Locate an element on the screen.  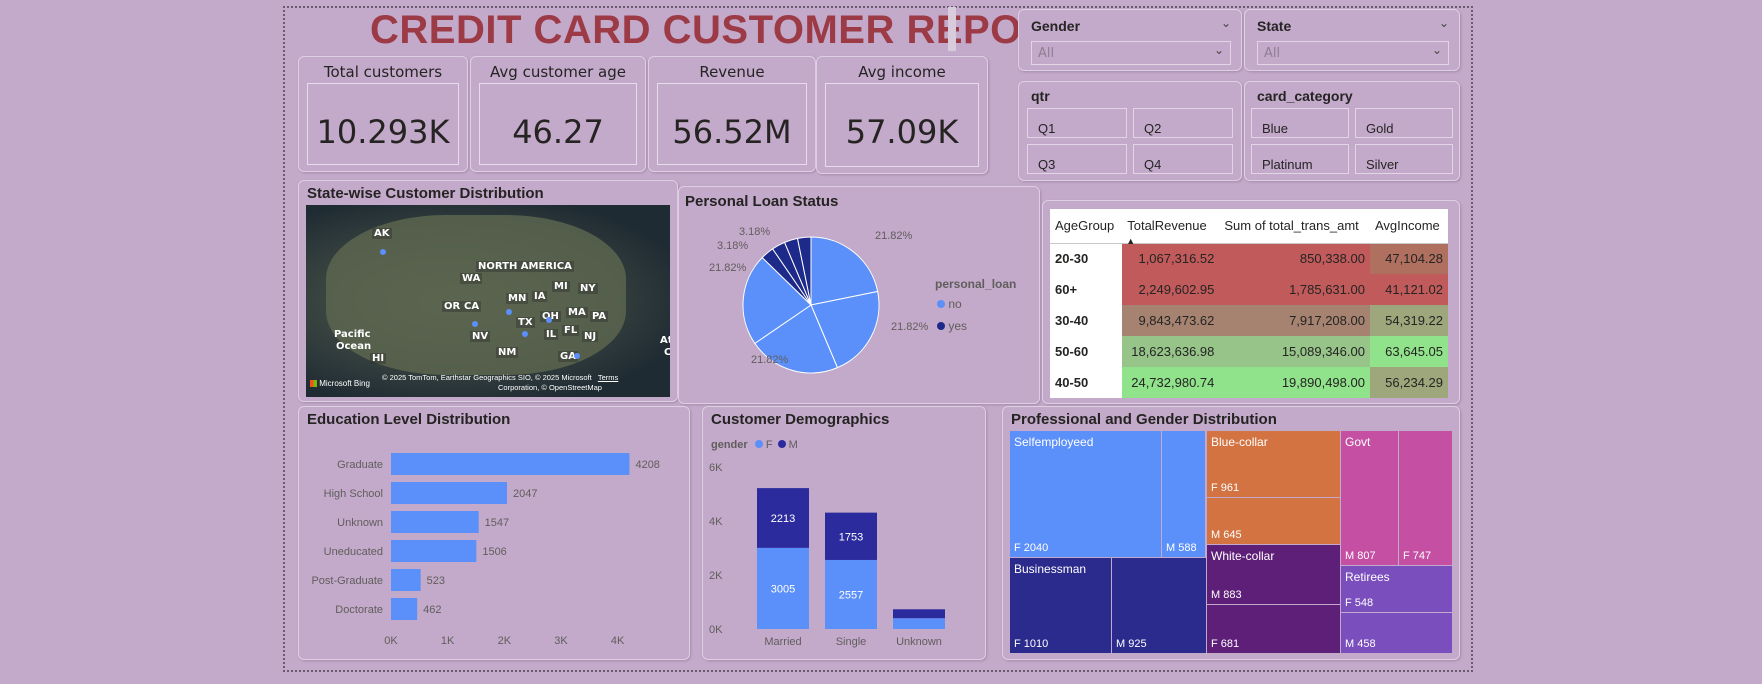
treemap-cell-govt-m: Govt M 807 is located at coordinates (1370, 498).